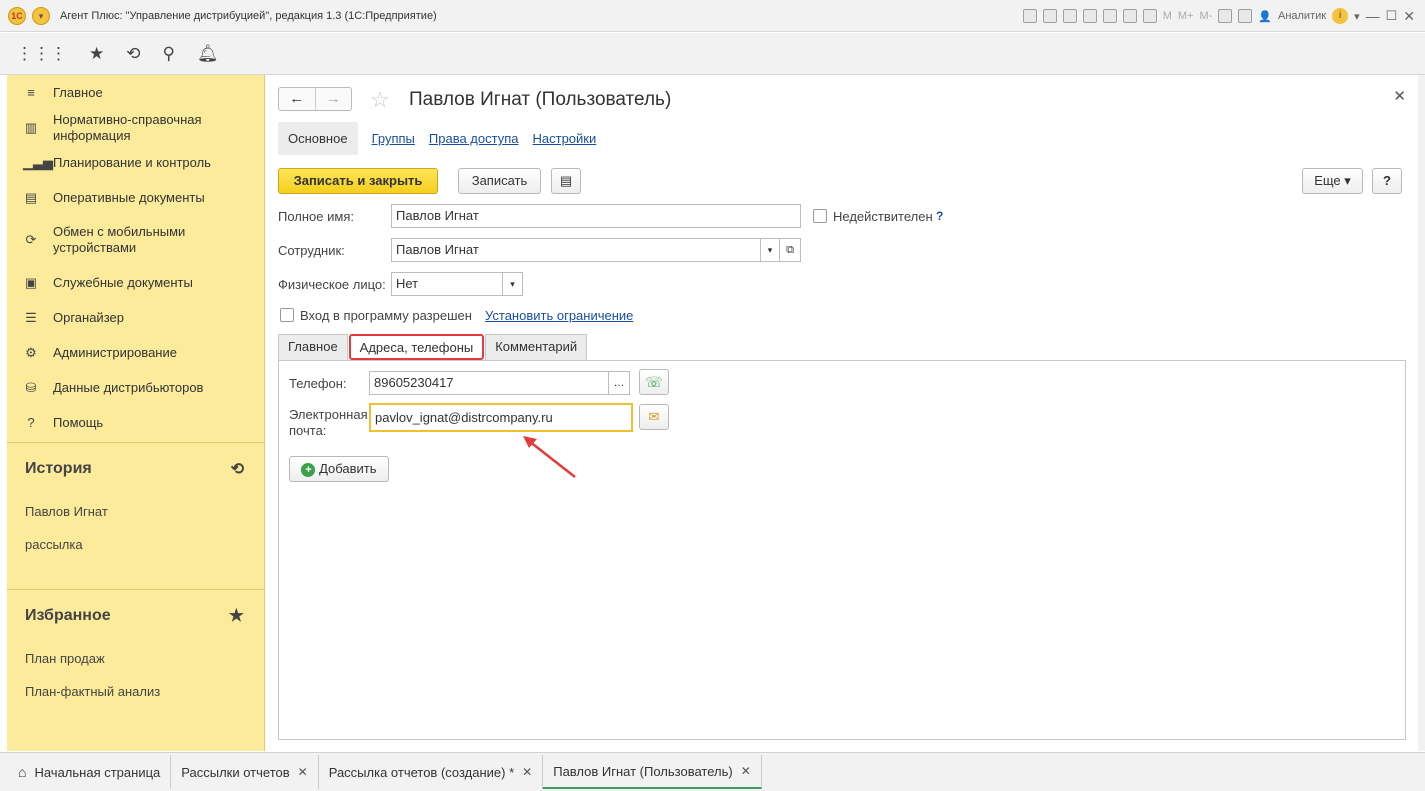 The width and height of the screenshot is (1425, 791). I want to click on sidebar-item-label: Служебные документы, so click(123, 282).